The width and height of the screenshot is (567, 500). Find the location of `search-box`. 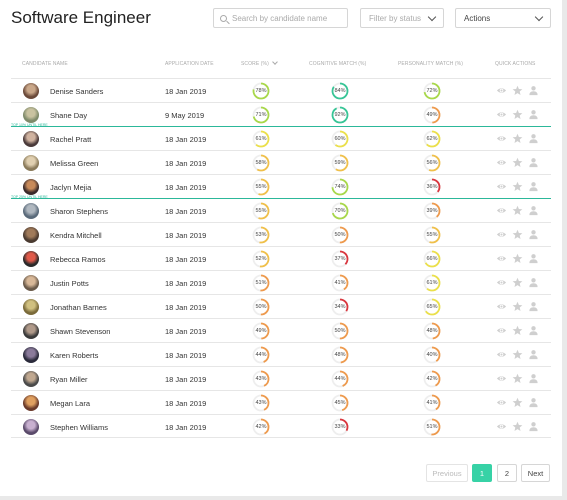

search-box is located at coordinates (280, 18).